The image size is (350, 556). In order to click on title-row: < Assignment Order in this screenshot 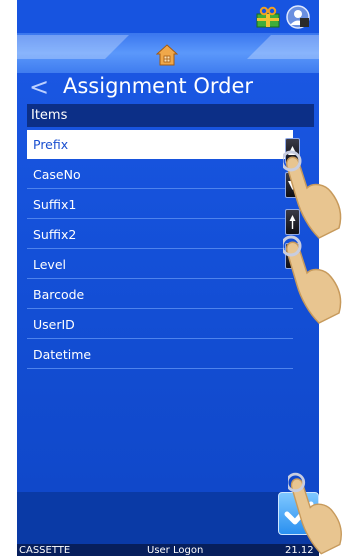, I will do `click(168, 88)`.